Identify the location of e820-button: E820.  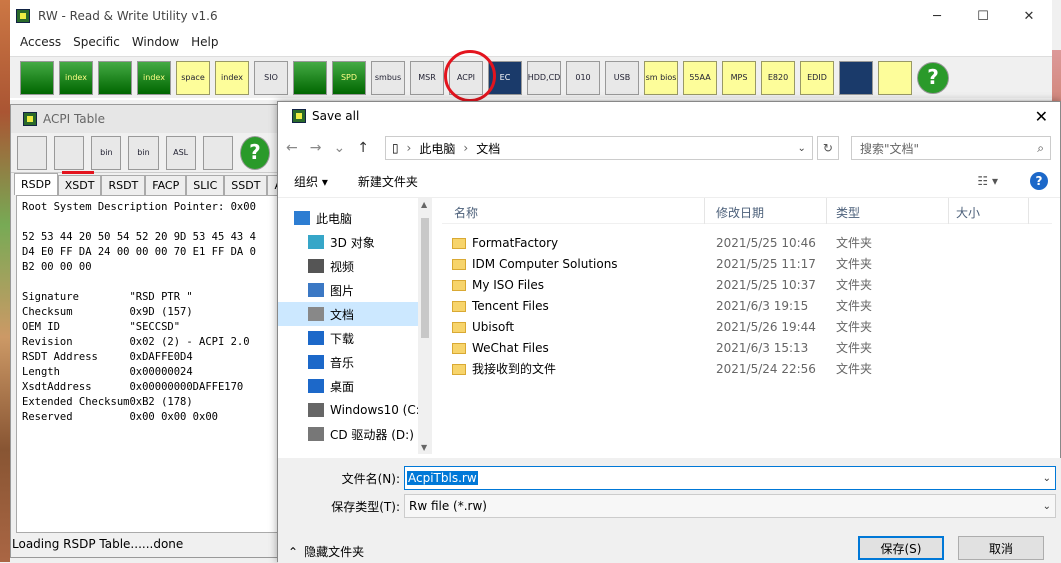
(778, 77).